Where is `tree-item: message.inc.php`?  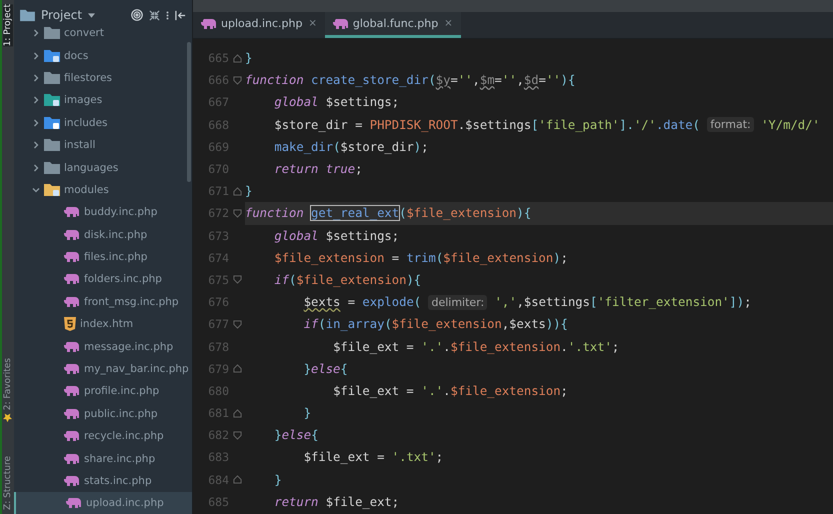 tree-item: message.inc.php is located at coordinates (103, 346).